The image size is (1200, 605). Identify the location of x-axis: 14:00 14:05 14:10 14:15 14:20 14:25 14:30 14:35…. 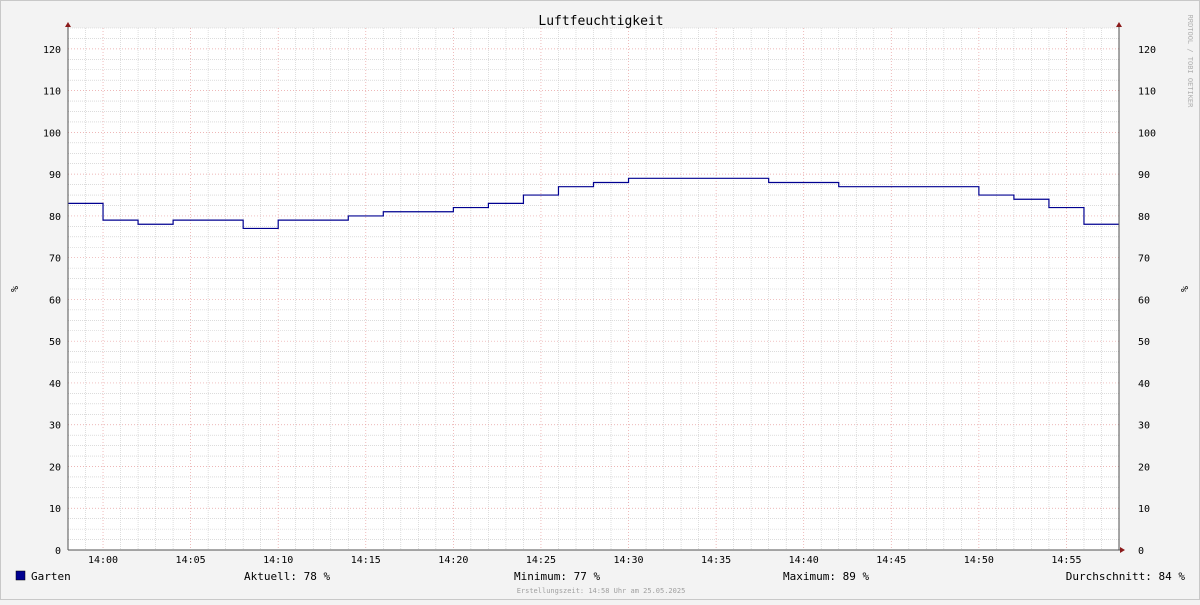
(585, 560).